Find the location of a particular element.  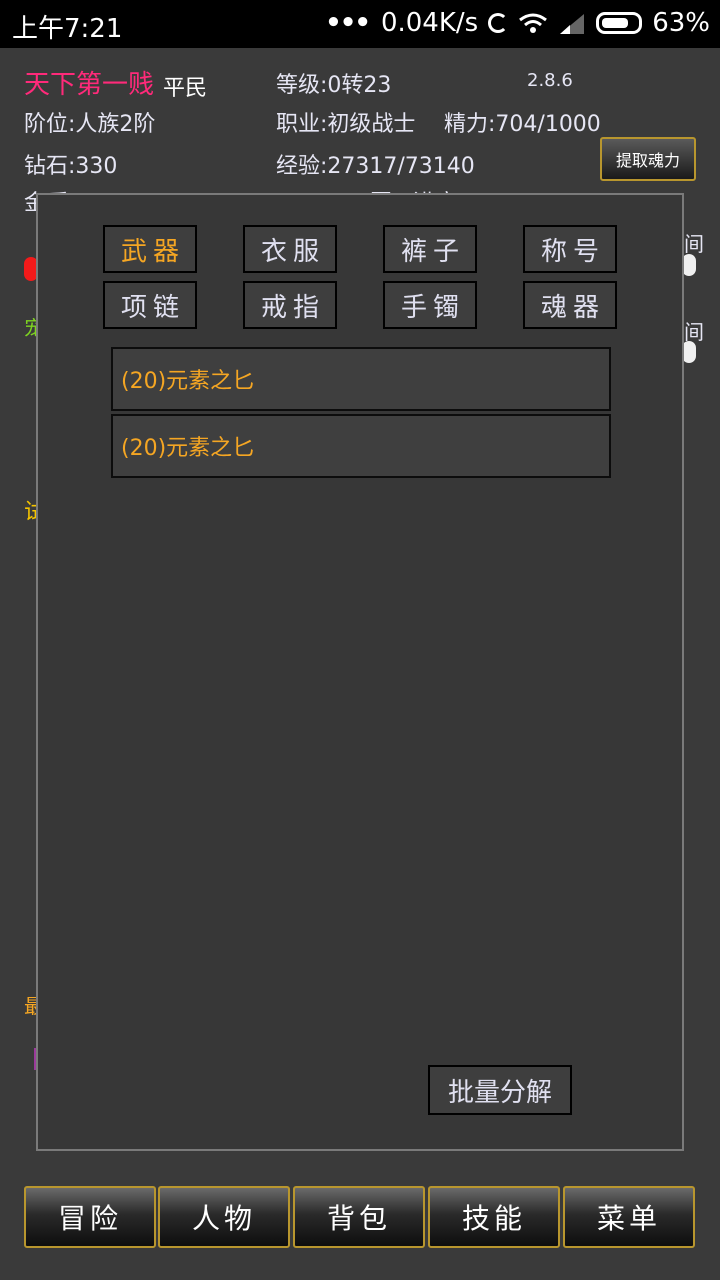

tab-clothes: 衣服 is located at coordinates (290, 249).